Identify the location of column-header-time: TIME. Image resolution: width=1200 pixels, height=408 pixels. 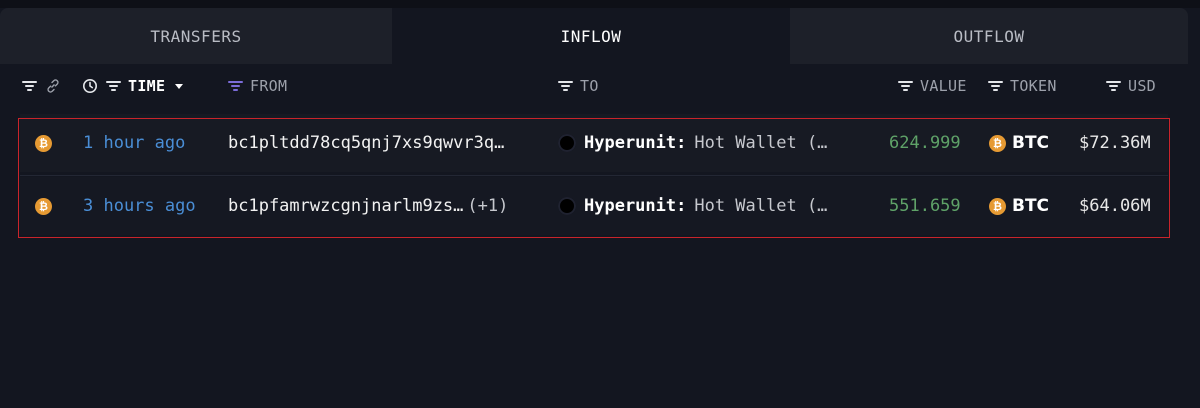
(133, 86).